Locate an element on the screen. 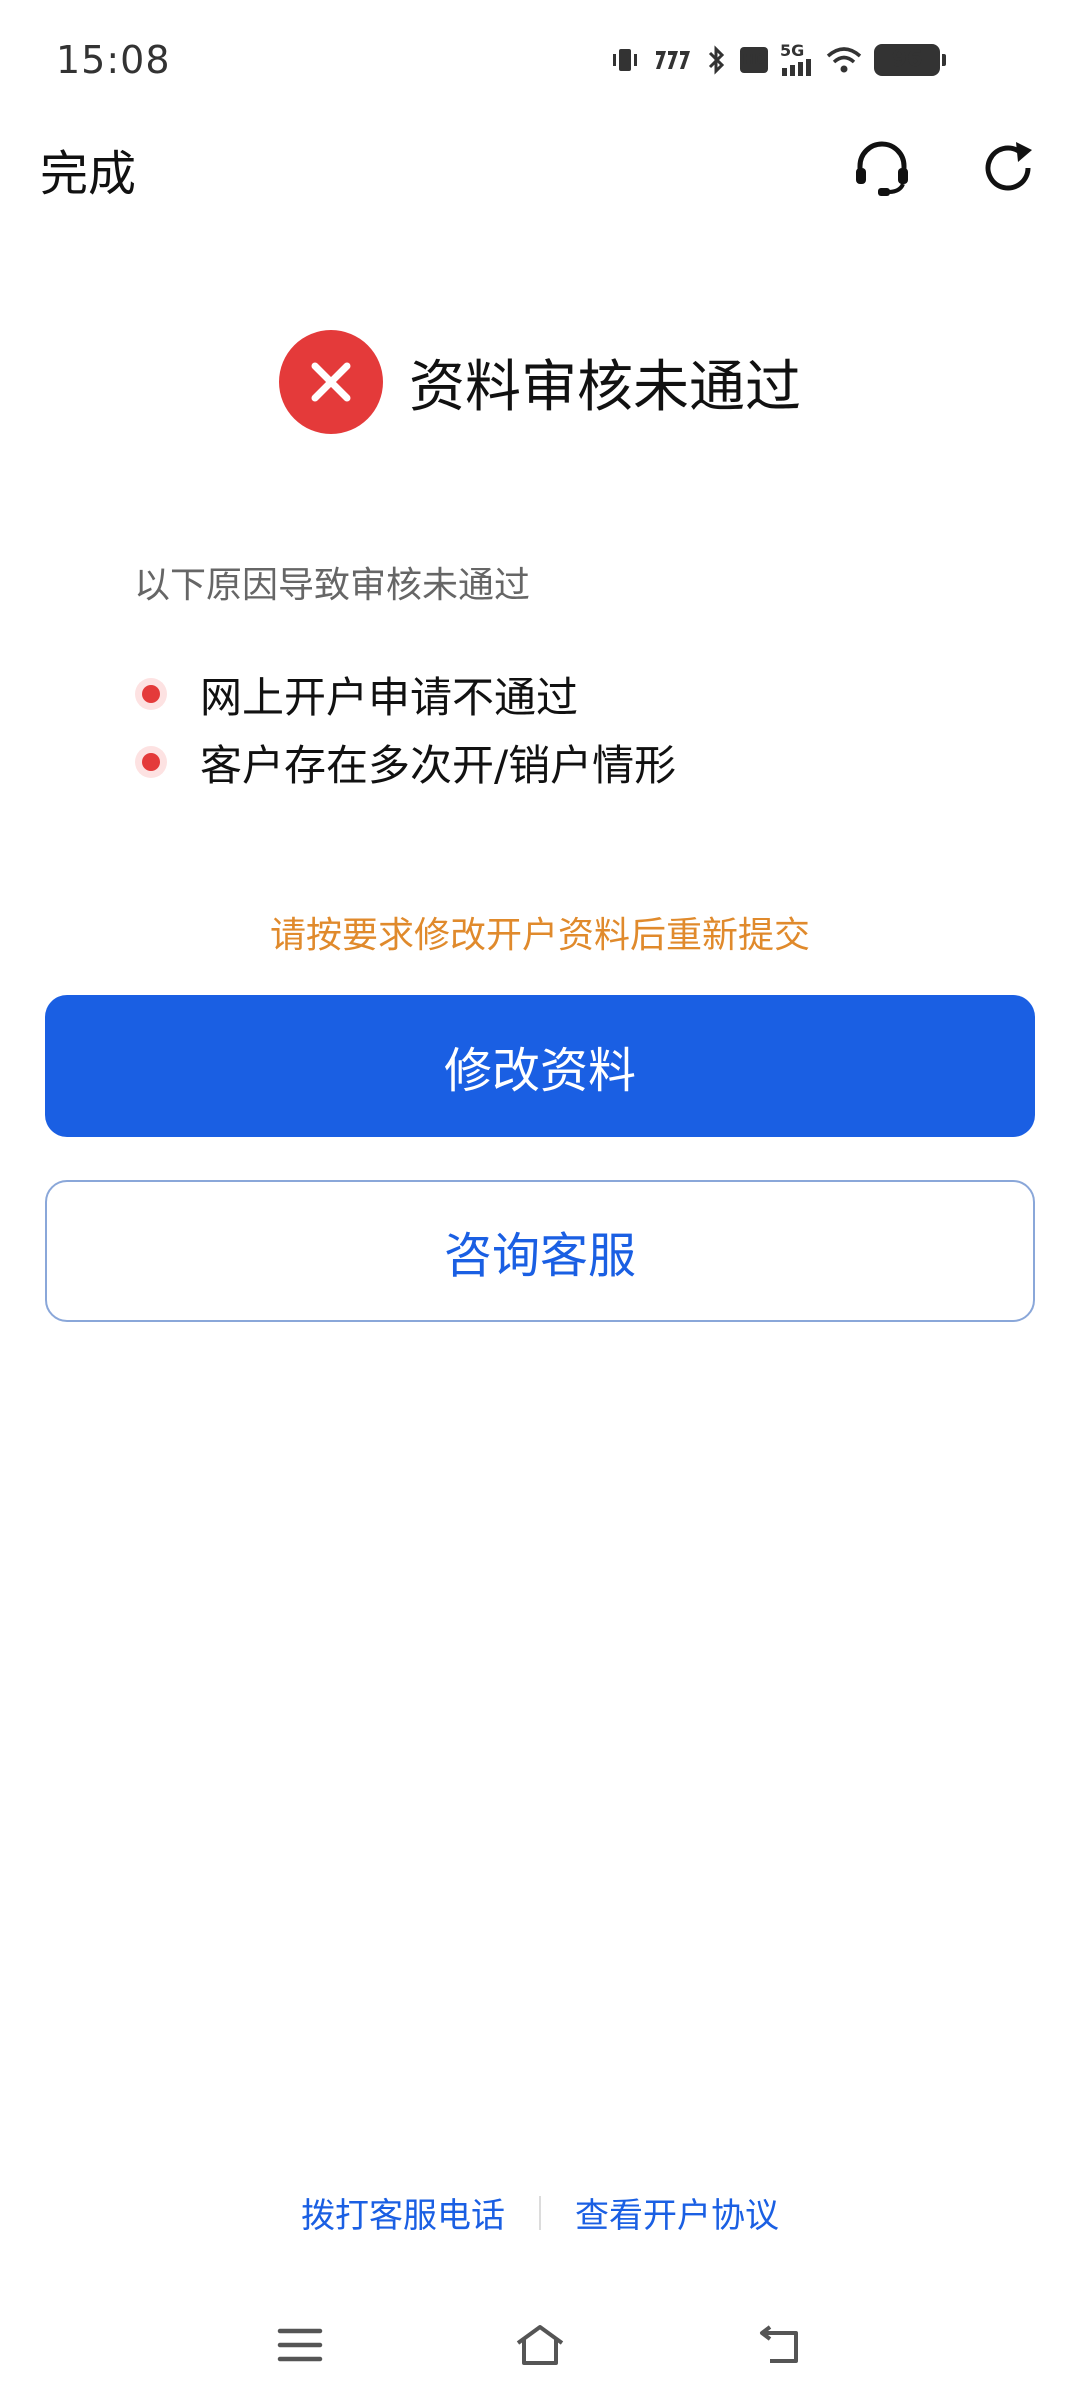 The width and height of the screenshot is (1080, 2408). page-title: 资料审核未通过 is located at coordinates (605, 387).